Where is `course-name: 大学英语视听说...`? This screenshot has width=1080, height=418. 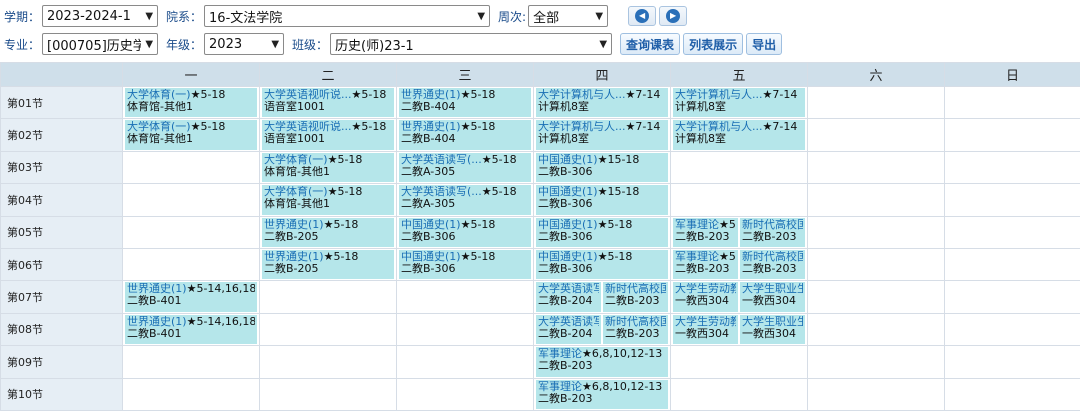
course-name: 大学英语视听说... is located at coordinates (308, 95).